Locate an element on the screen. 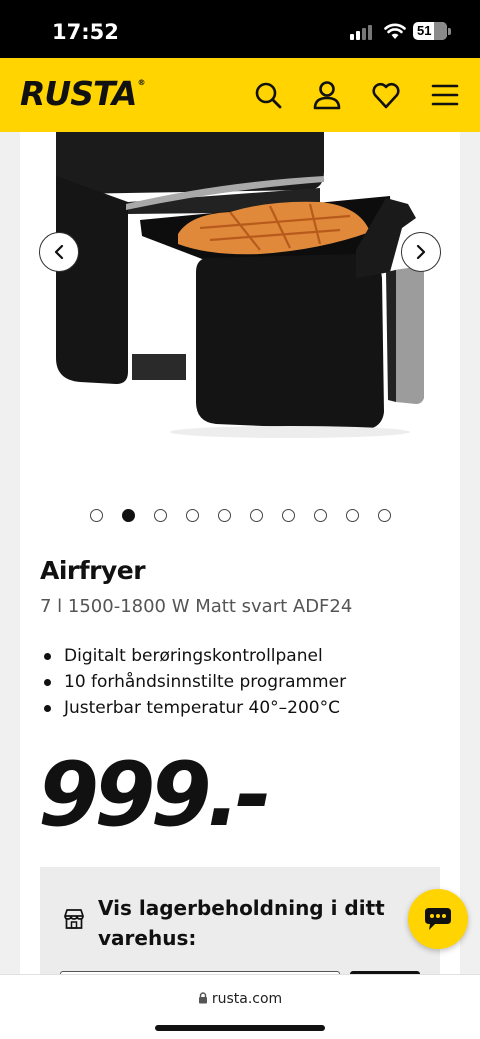  url-display: rusta.com is located at coordinates (240, 999).